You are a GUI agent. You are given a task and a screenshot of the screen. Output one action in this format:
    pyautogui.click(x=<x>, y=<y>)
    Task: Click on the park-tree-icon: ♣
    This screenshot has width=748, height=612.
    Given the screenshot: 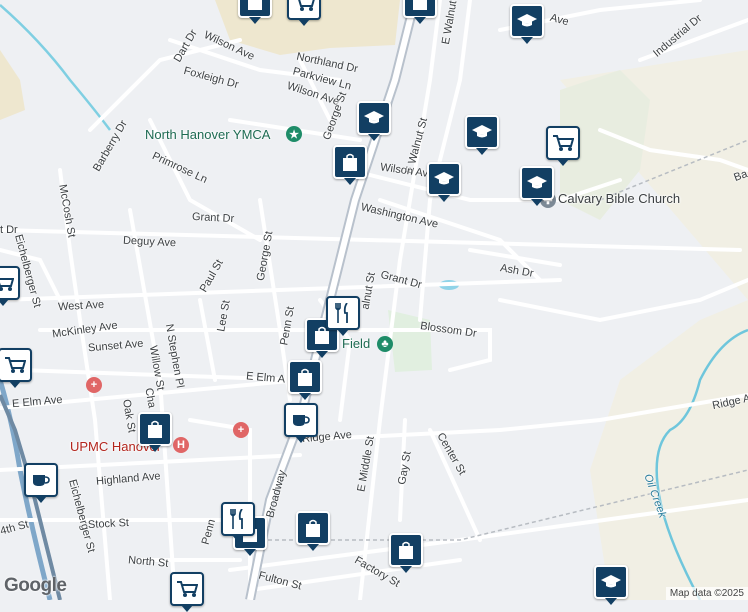 What is the action you would take?
    pyautogui.click(x=385, y=344)
    